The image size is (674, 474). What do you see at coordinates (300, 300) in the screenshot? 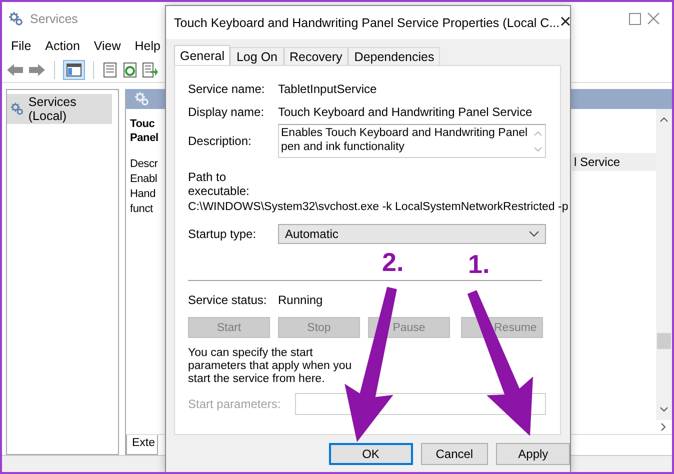
I see `status-value: Running` at bounding box center [300, 300].